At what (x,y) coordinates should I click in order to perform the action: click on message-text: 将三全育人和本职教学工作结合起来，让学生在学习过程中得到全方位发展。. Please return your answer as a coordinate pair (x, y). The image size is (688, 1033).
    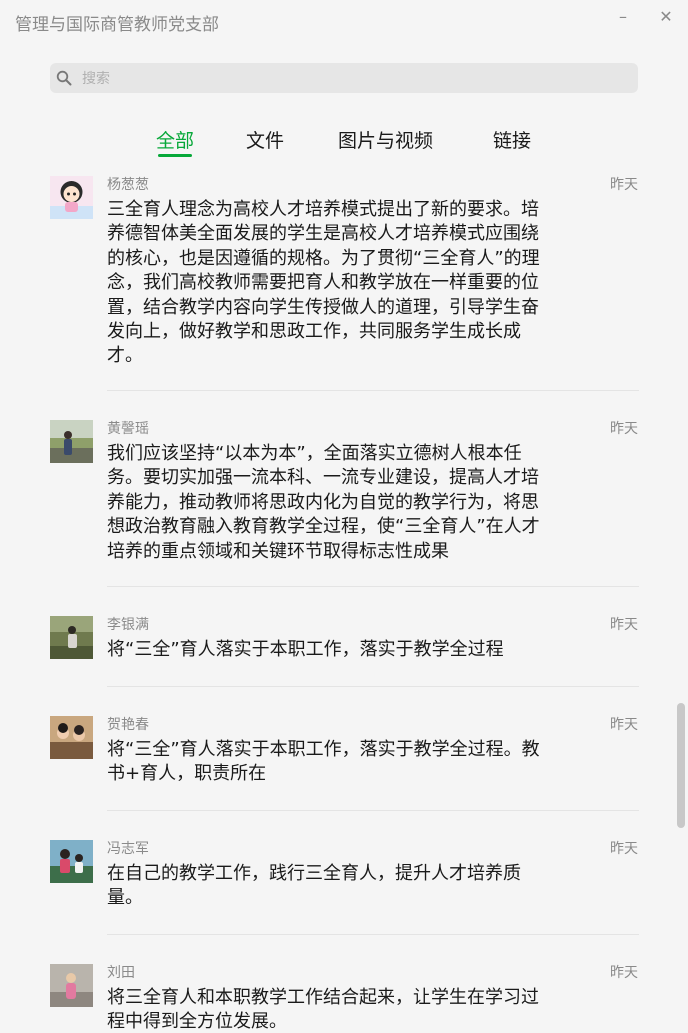
    Looking at the image, I should click on (323, 1010).